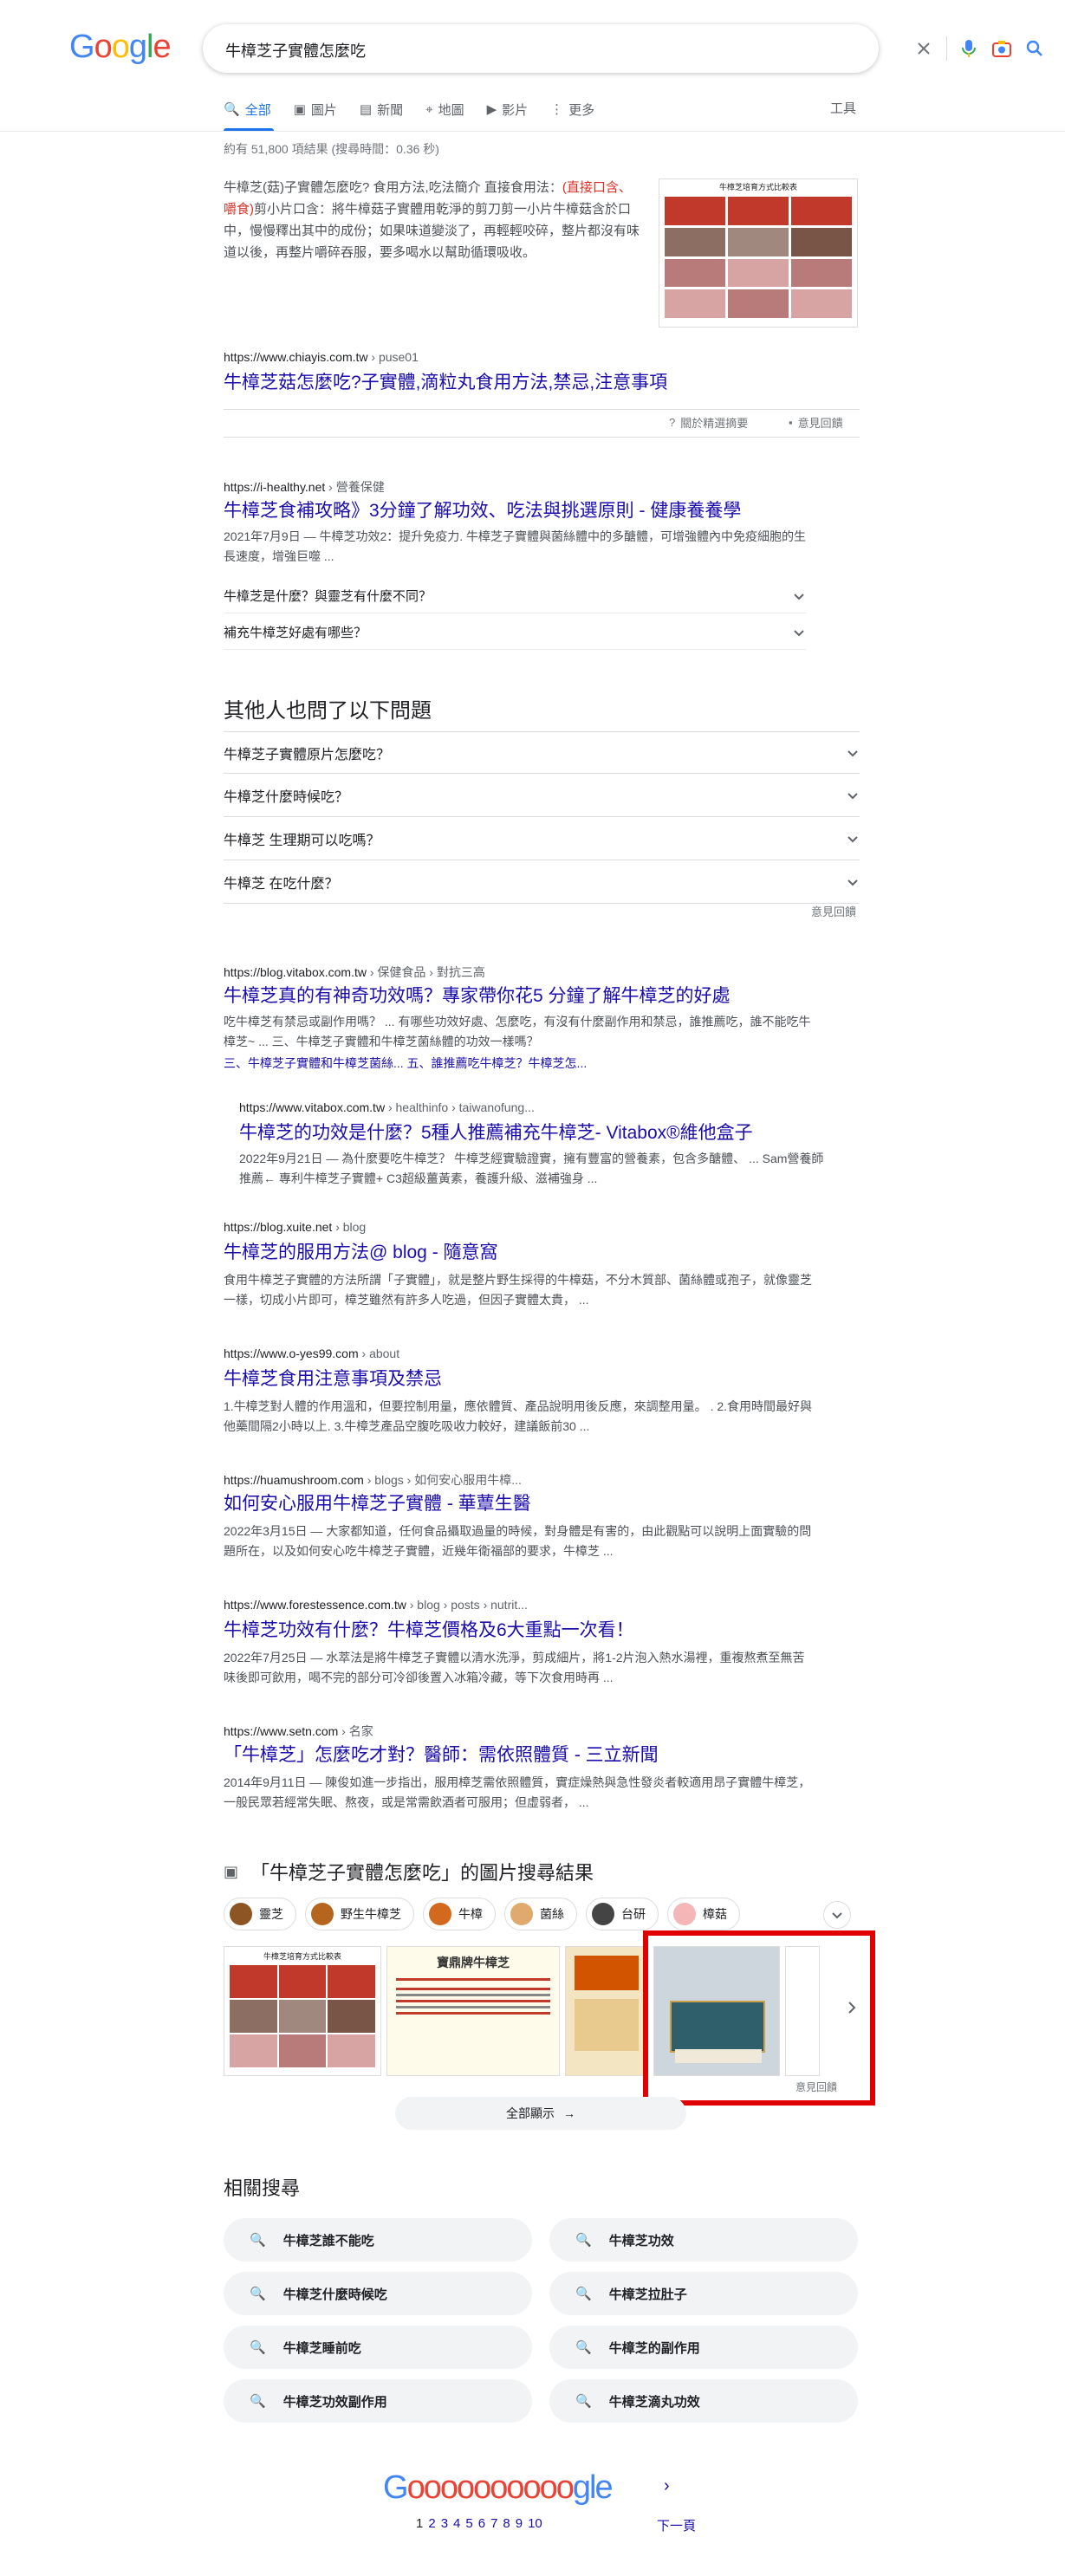  I want to click on paa-question: 牛樟芝子實體原片怎麼吃？, so click(542, 752).